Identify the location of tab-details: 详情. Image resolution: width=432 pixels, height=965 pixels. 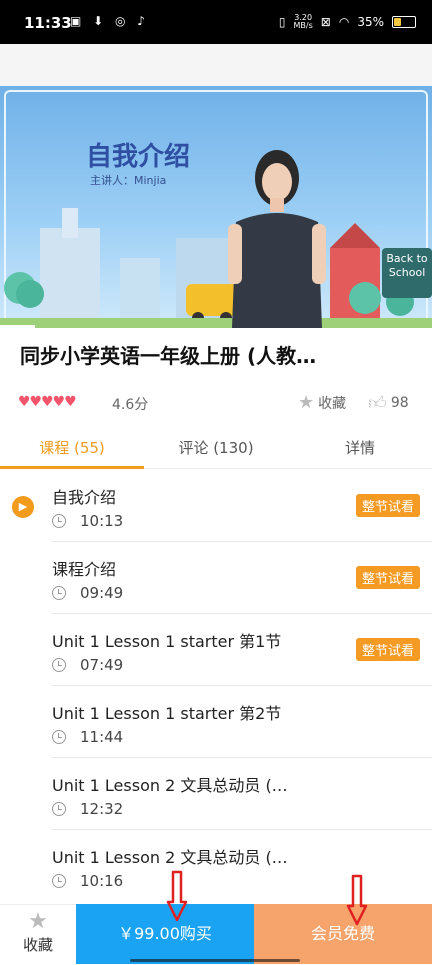
(360, 449).